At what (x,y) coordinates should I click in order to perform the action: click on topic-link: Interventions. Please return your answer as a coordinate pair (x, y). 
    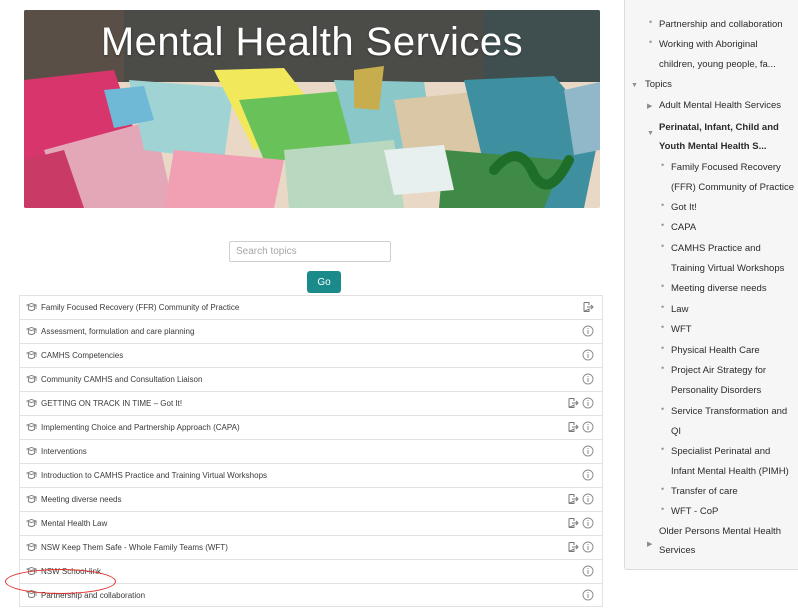
    Looking at the image, I should click on (64, 451).